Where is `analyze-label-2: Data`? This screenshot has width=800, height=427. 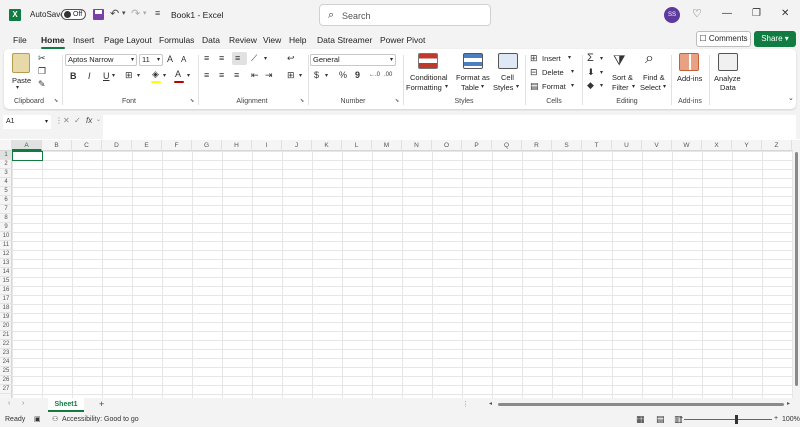
analyze-label-2: Data is located at coordinates (728, 87).